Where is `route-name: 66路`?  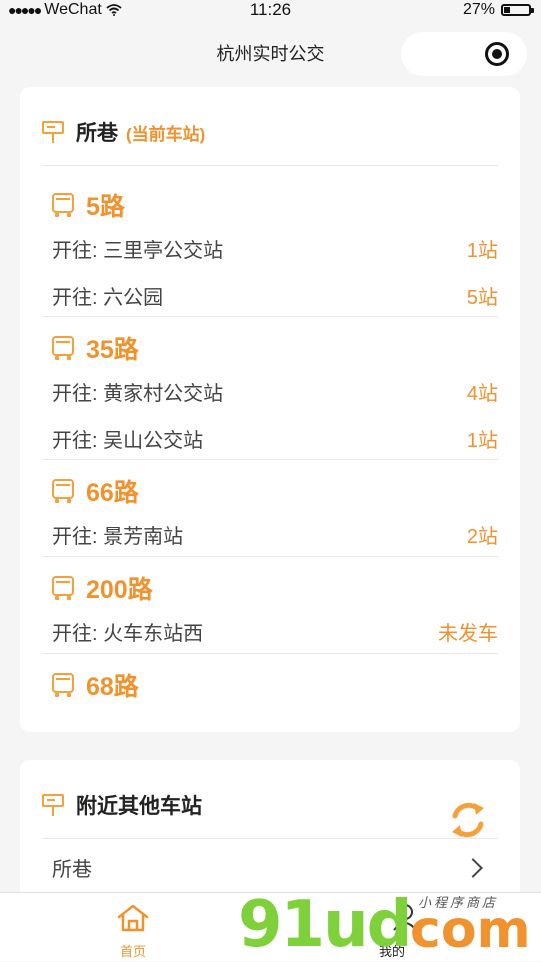 route-name: 66路 is located at coordinates (112, 493).